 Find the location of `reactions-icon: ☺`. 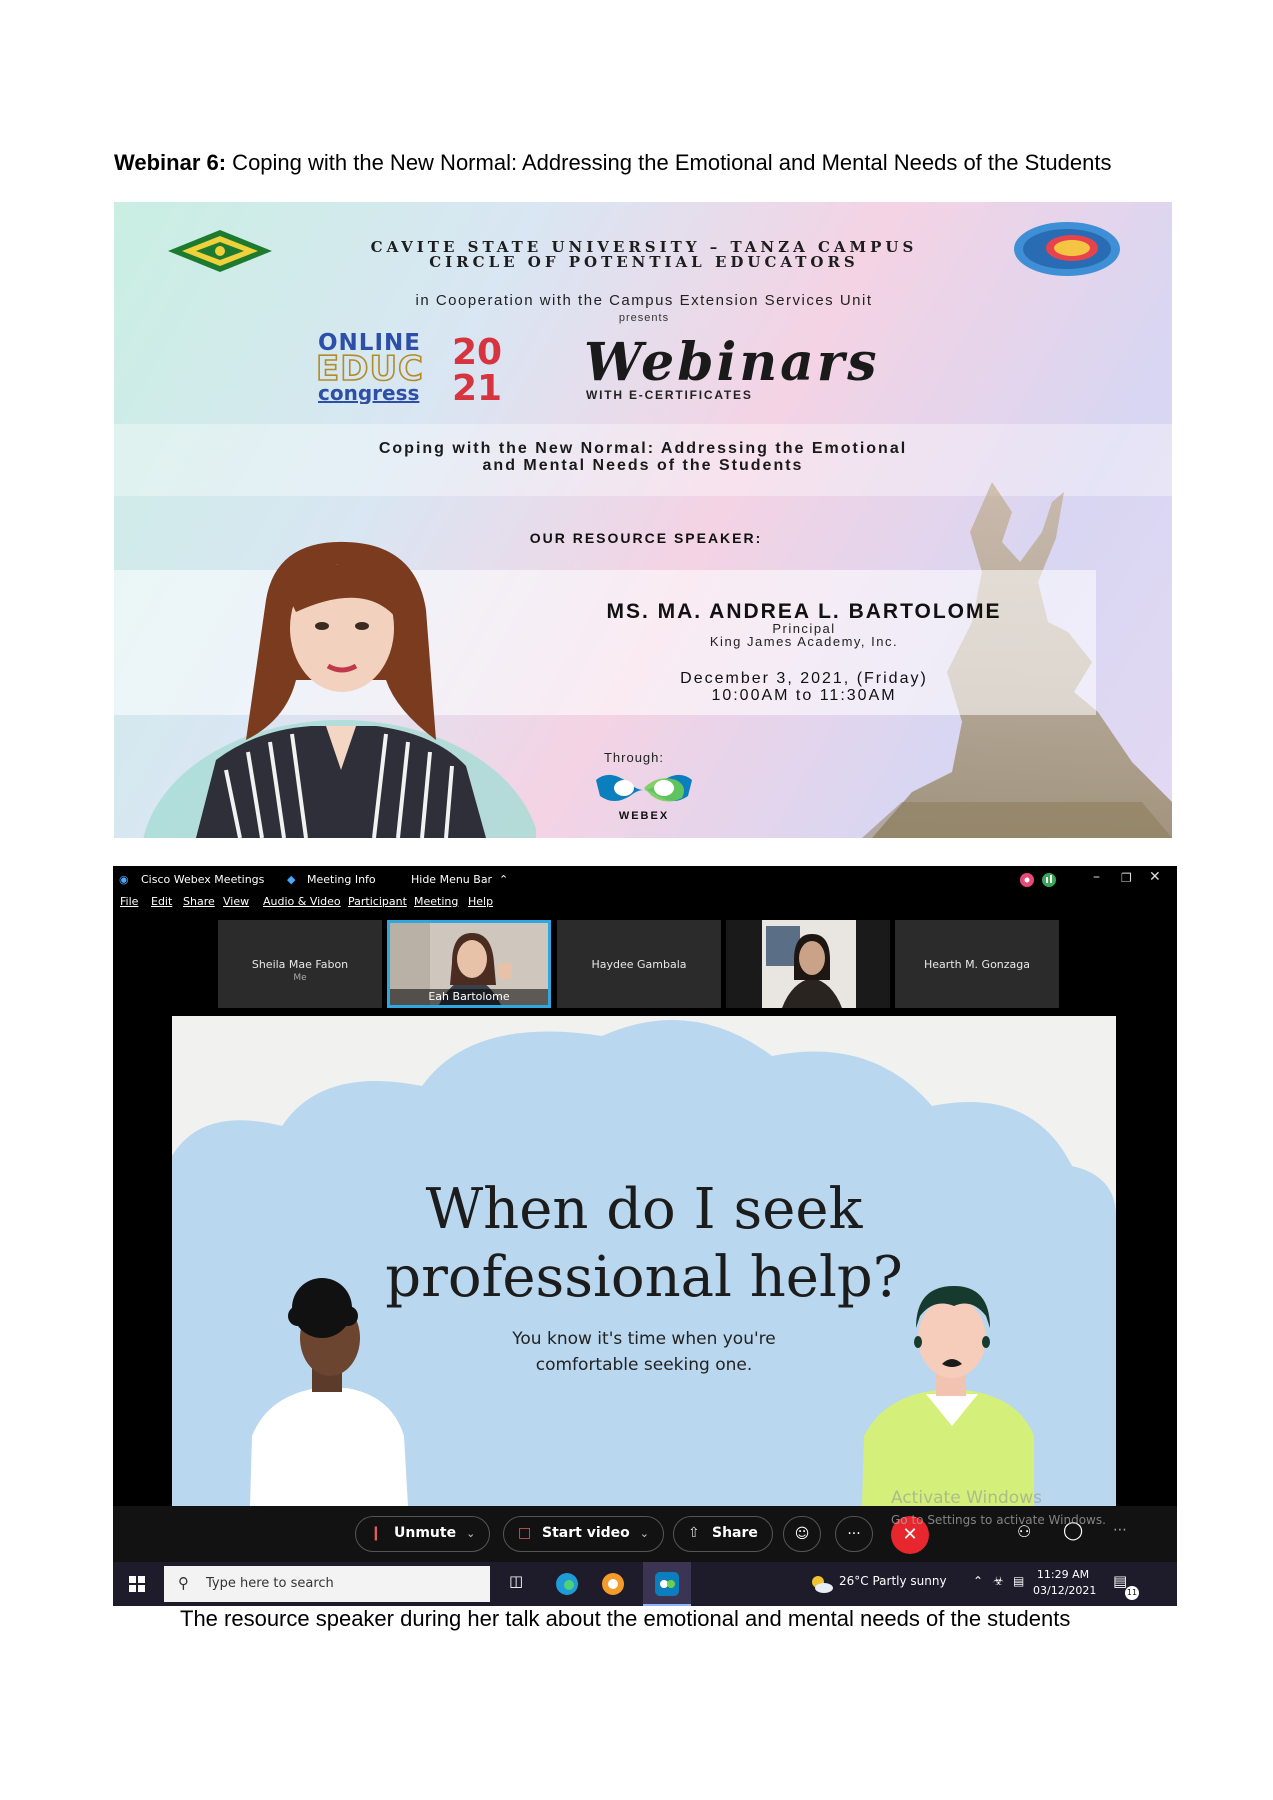

reactions-icon: ☺ is located at coordinates (802, 1534).